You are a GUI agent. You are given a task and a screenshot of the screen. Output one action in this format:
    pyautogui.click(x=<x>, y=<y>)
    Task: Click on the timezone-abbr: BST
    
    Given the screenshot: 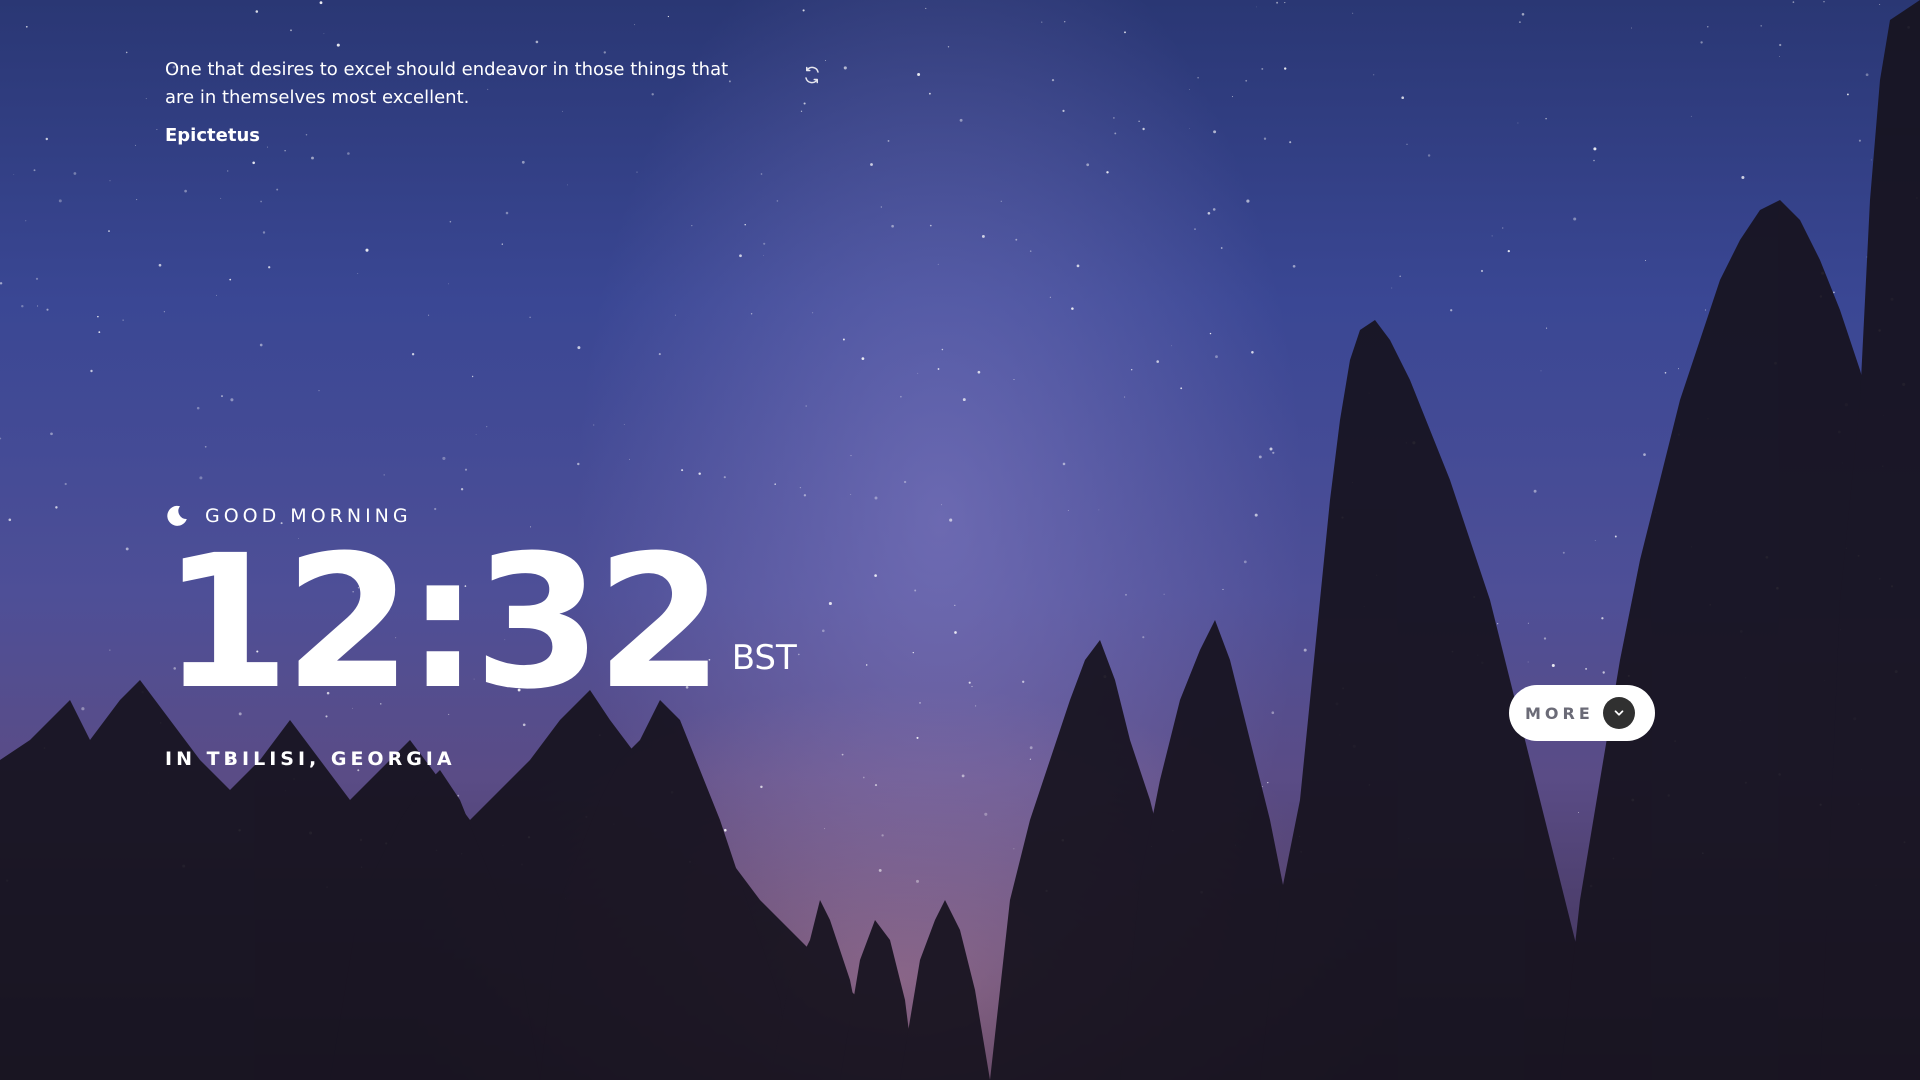 What is the action you would take?
    pyautogui.click(x=764, y=658)
    